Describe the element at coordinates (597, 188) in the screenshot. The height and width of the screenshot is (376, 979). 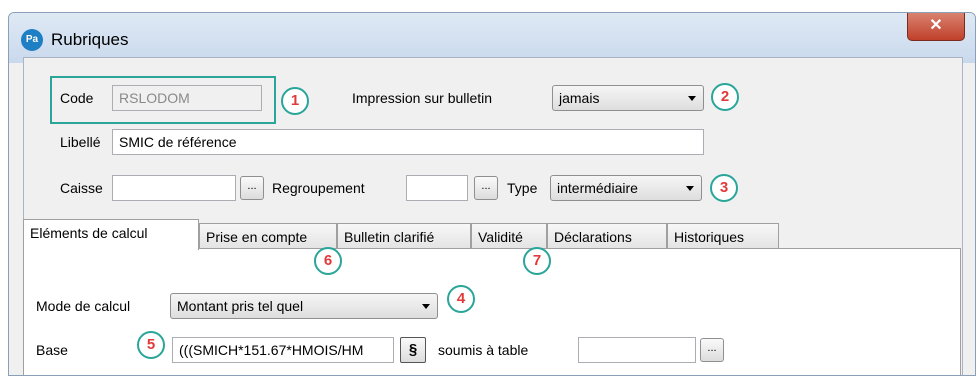
I see `type-value: intermédiaire` at that location.